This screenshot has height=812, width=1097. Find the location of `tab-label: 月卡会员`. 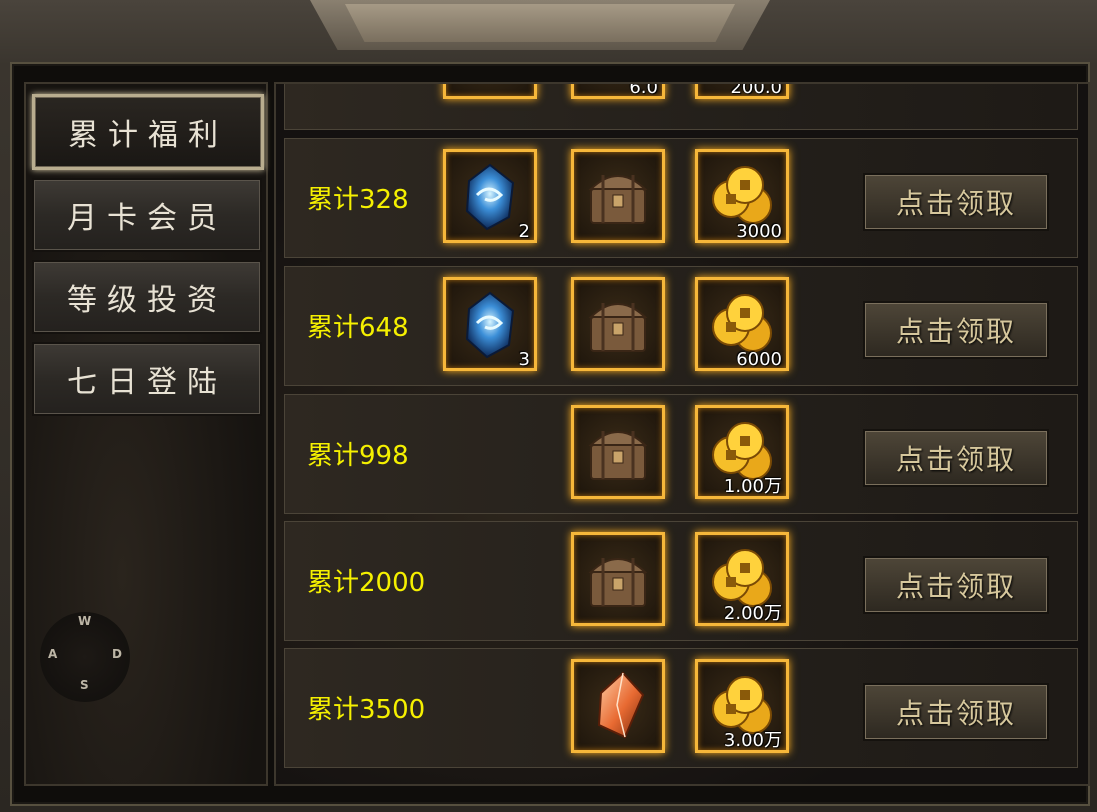

tab-label: 月卡会员 is located at coordinates (147, 218).